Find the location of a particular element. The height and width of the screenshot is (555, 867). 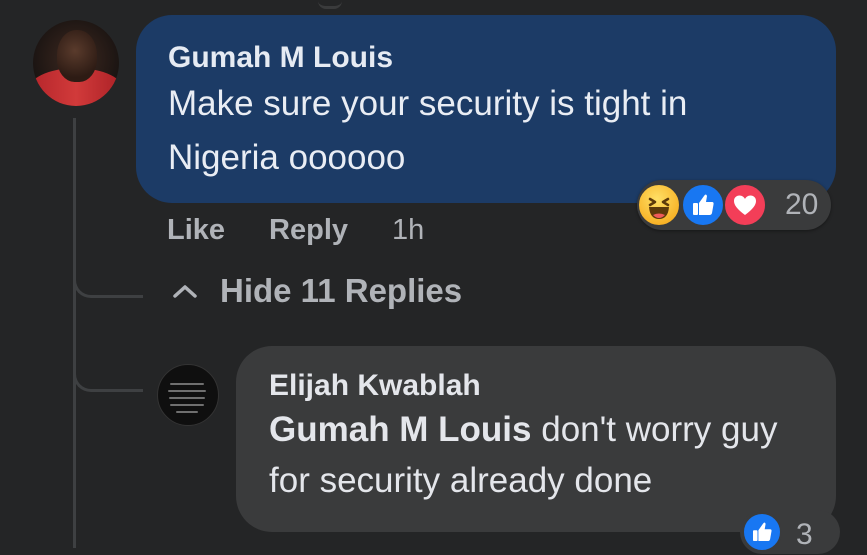

thread-connector-toggle is located at coordinates (108, 289).